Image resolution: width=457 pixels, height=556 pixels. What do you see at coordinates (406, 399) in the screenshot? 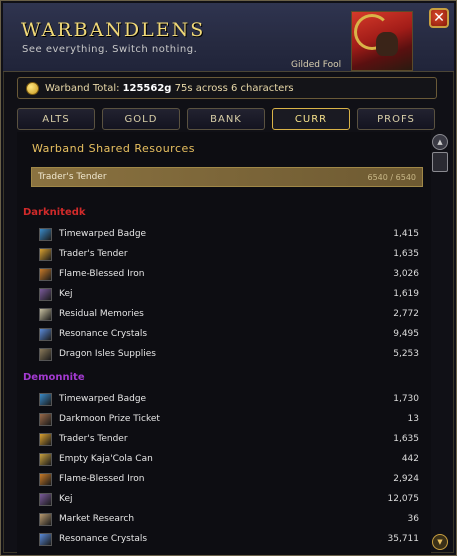
I see `currency-value: 1,730` at bounding box center [406, 399].